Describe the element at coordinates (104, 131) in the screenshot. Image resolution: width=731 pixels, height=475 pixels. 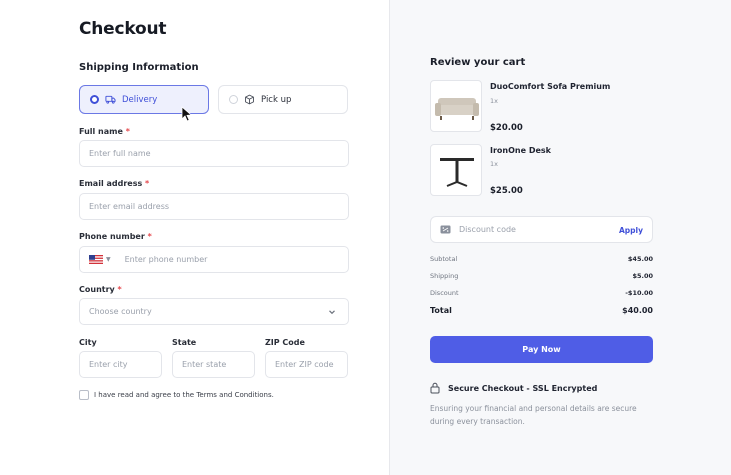
I see `full-name-label: Full name *` at that location.